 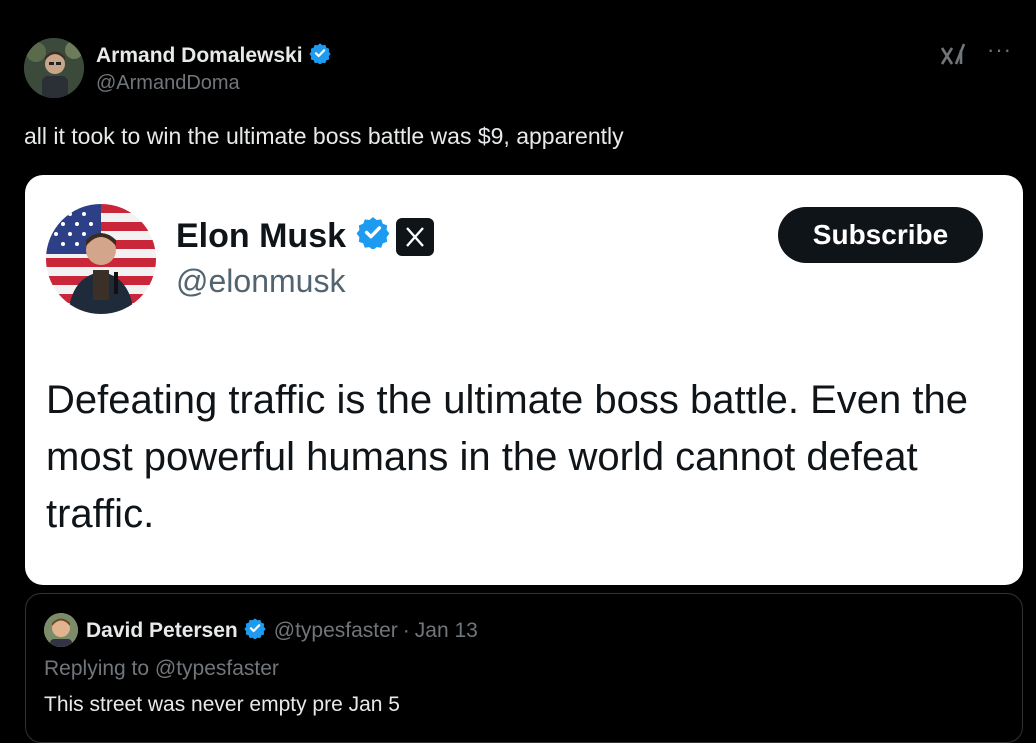 What do you see at coordinates (880, 235) in the screenshot?
I see `subscribe-button: Subscribe` at bounding box center [880, 235].